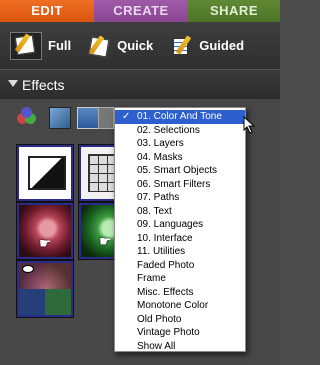 This screenshot has height=365, width=320. I want to click on dropdown-option-label: 07. Paths, so click(158, 197).